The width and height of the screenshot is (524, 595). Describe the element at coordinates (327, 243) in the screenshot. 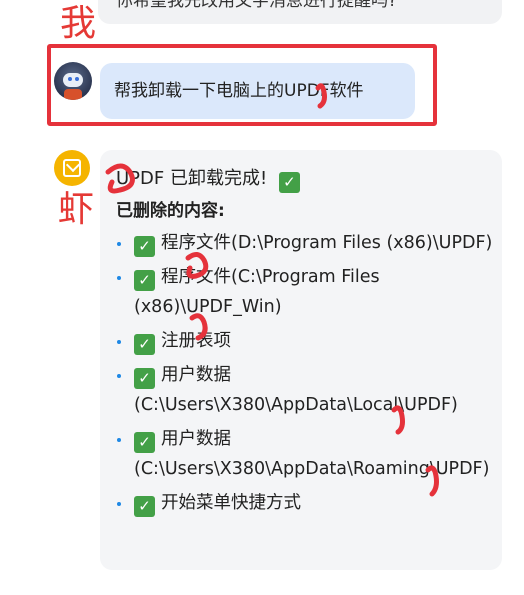

I see `list-item-text: 程序文件(D:\Program Files (x86)\UPDF)` at that location.